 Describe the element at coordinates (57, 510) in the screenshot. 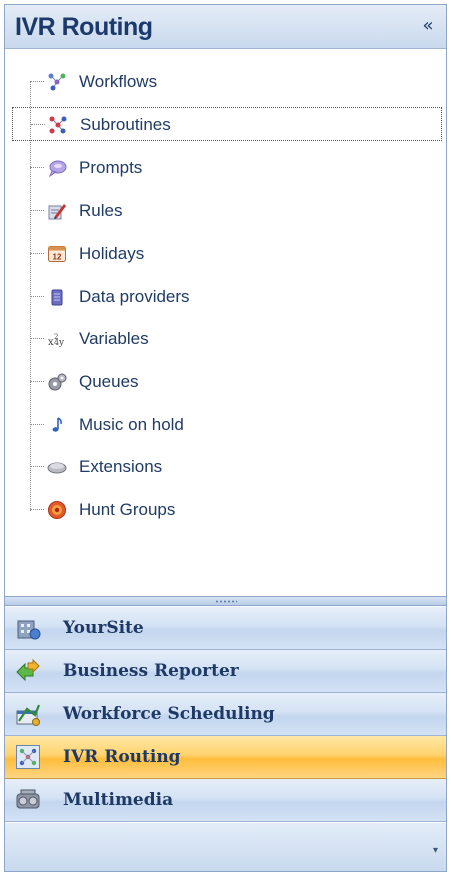

I see `target-icon` at that location.